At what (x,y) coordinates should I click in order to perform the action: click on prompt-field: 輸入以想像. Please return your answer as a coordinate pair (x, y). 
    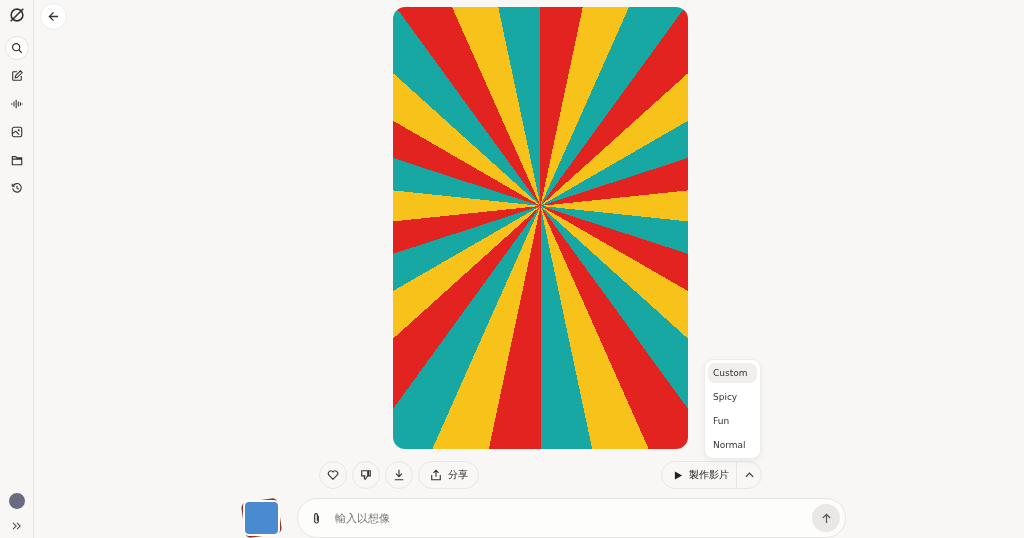
    Looking at the image, I should click on (566, 518).